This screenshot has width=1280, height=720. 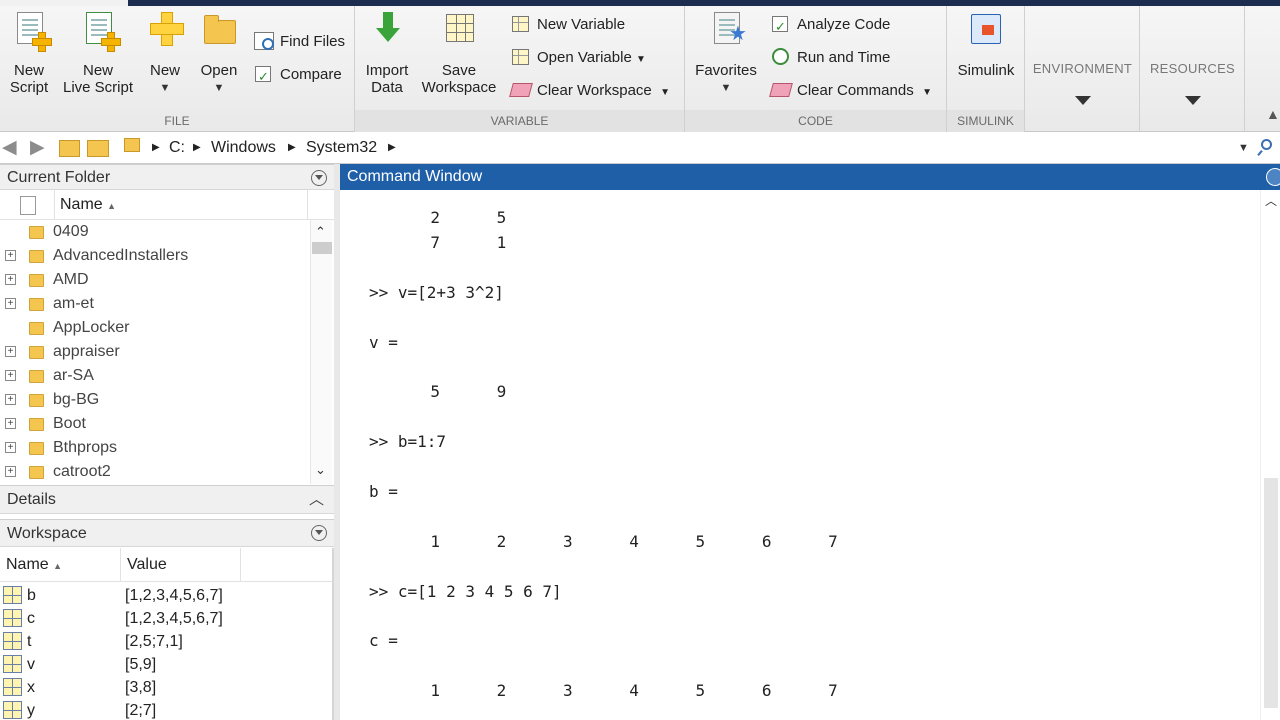 I want to click on scroll-up-icon: ⌃, so click(x=320, y=232).